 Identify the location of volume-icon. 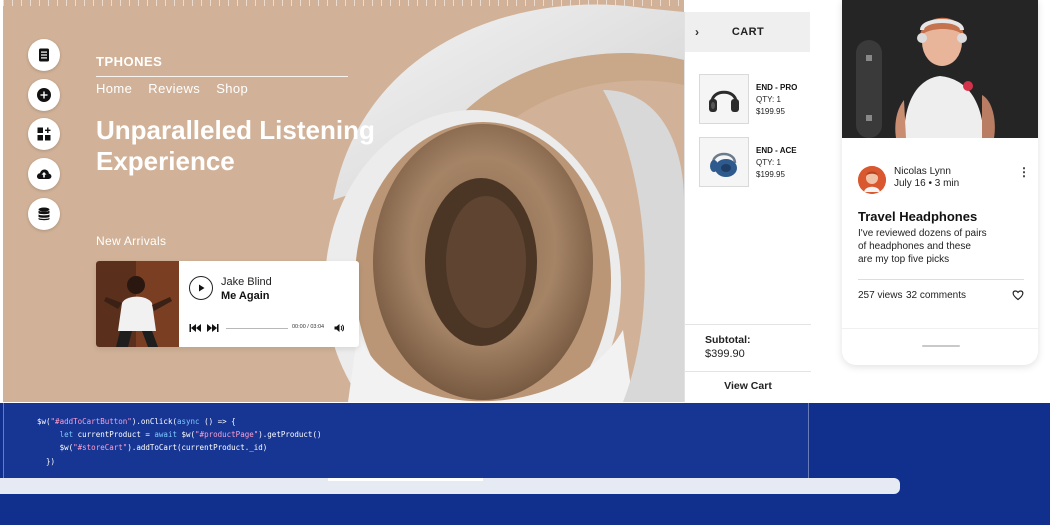
(339, 328).